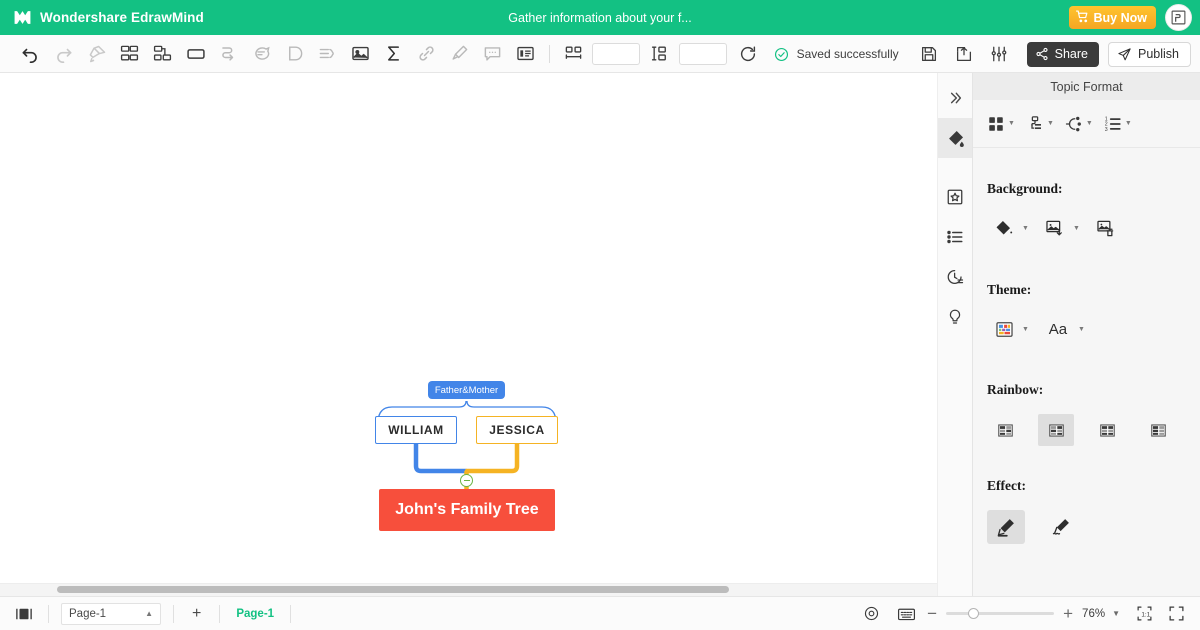 The image size is (1200, 630). I want to click on topic-label: JESSICA, so click(517, 430).